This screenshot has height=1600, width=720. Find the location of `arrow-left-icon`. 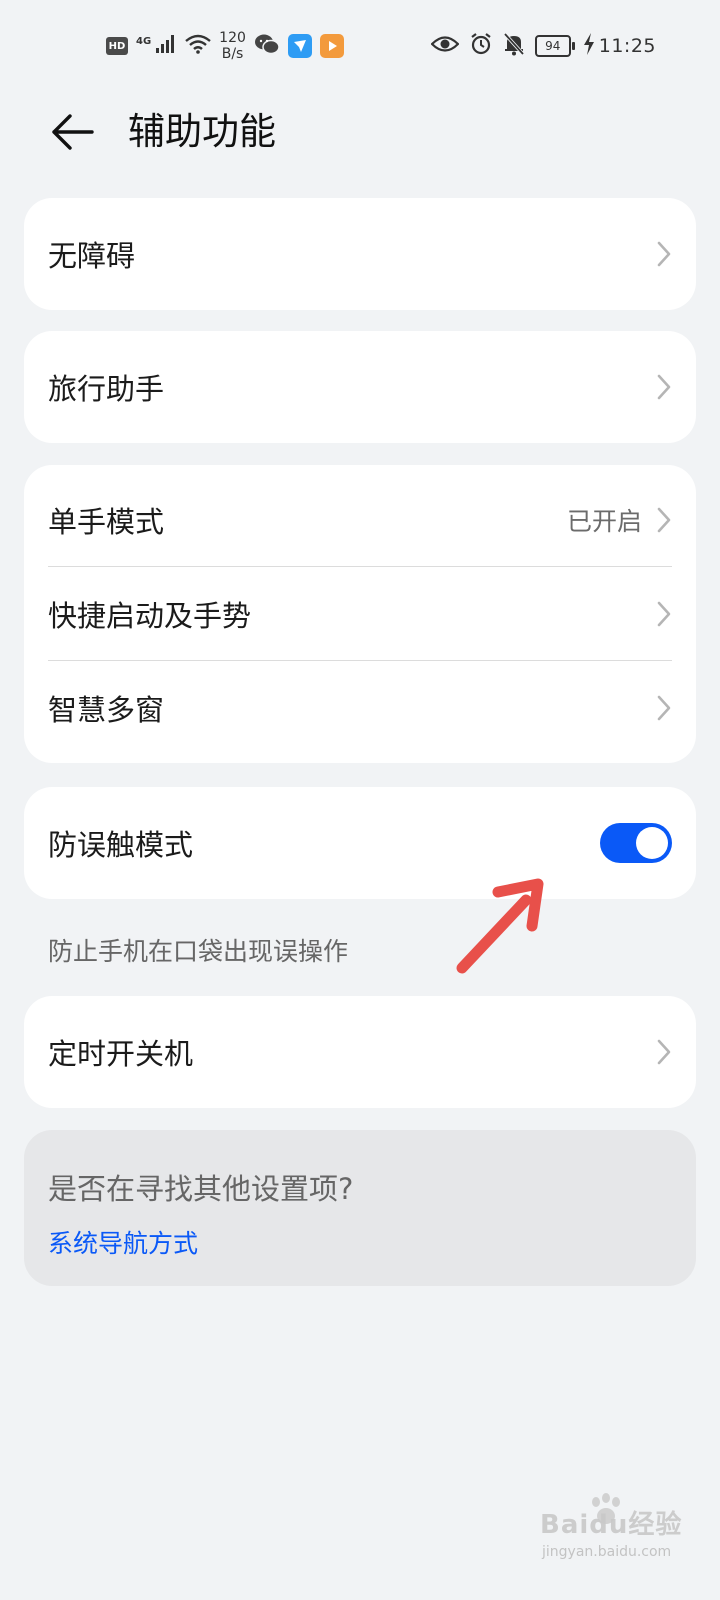

arrow-left-icon is located at coordinates (73, 132).